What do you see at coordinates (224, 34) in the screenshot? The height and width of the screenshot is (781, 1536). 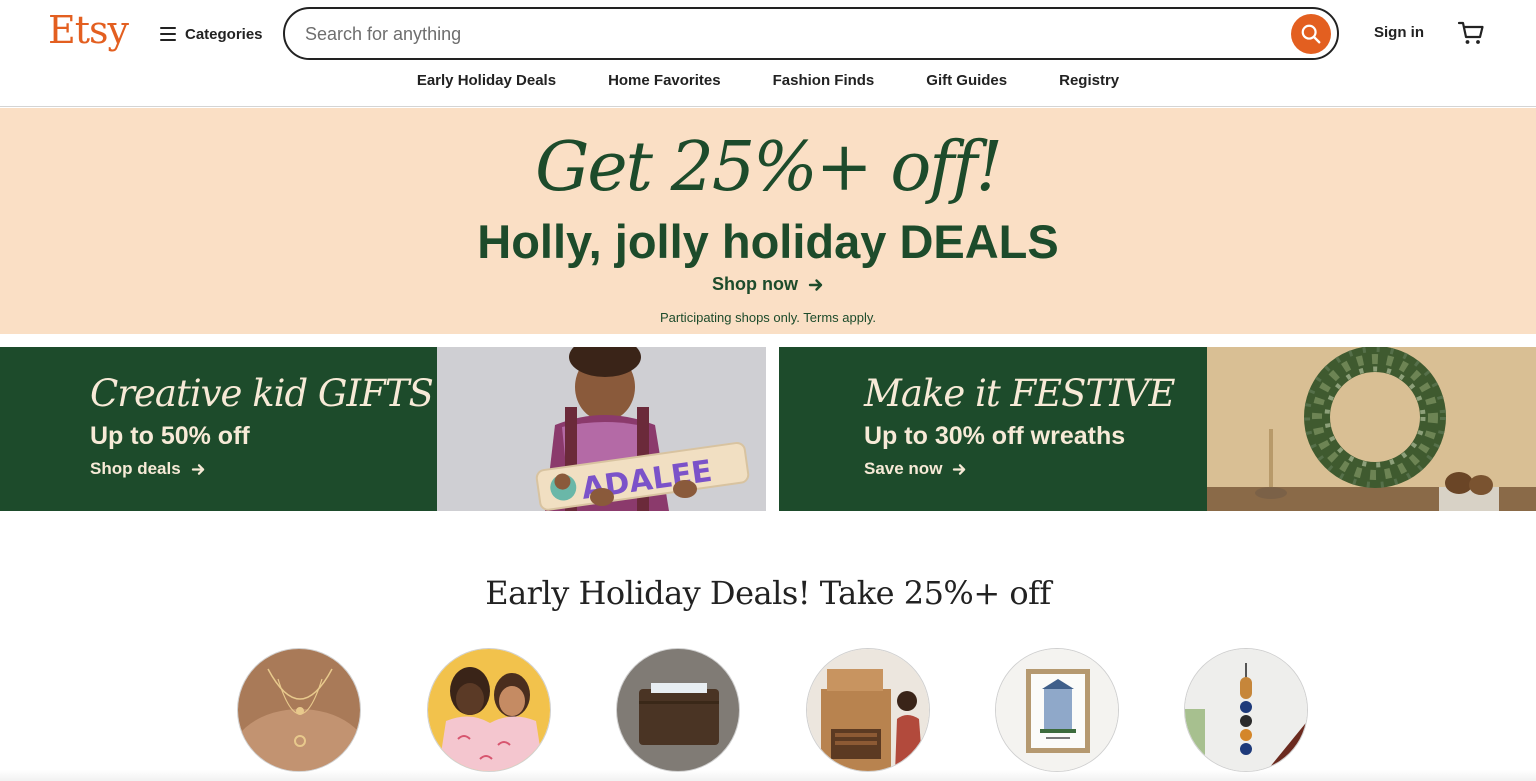 I see `categories-label: Categories` at bounding box center [224, 34].